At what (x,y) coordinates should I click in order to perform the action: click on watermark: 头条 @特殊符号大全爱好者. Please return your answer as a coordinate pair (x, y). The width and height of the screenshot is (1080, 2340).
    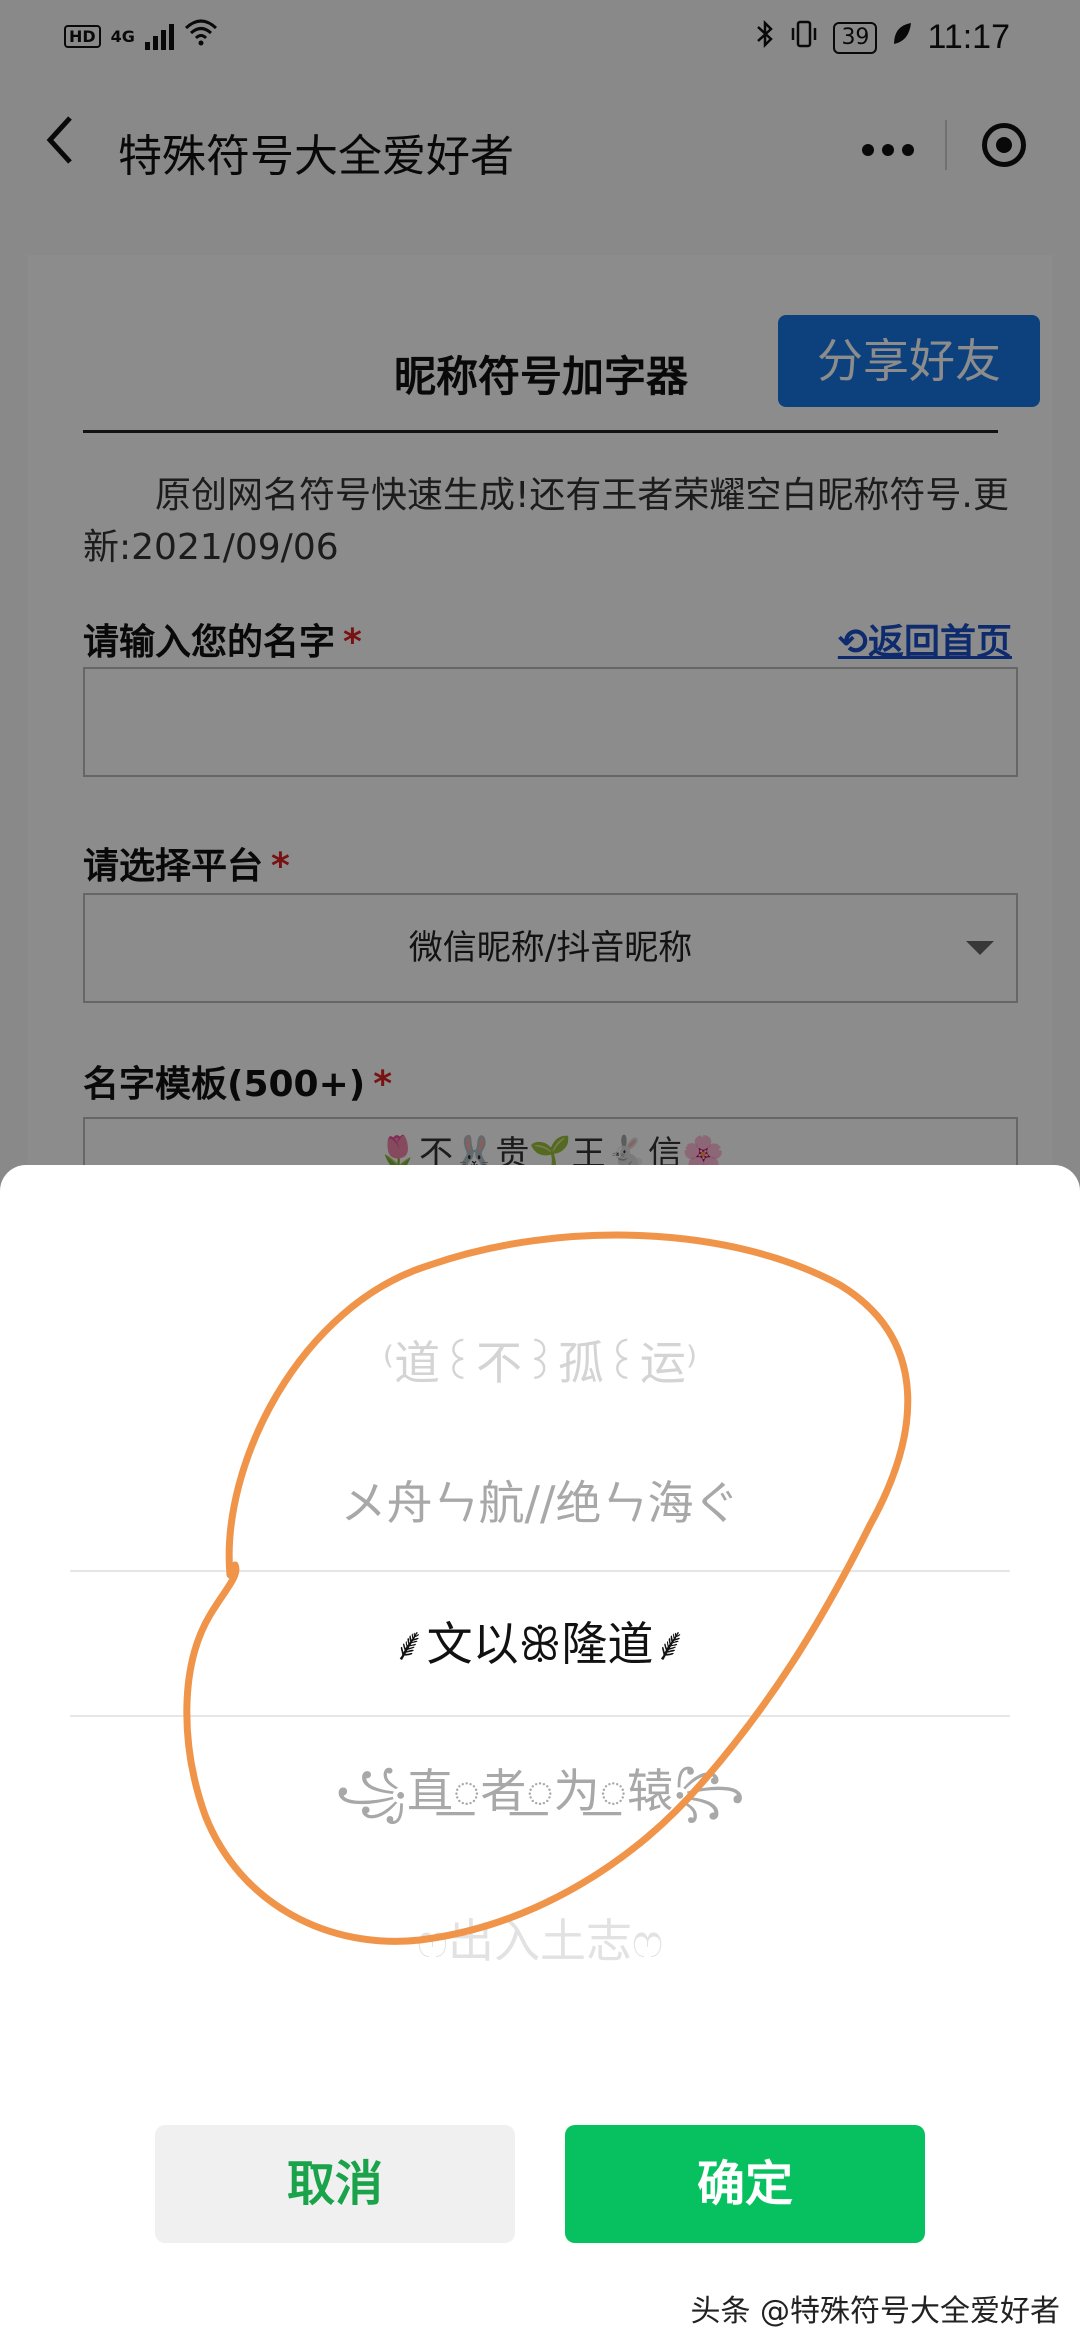
    Looking at the image, I should click on (875, 2311).